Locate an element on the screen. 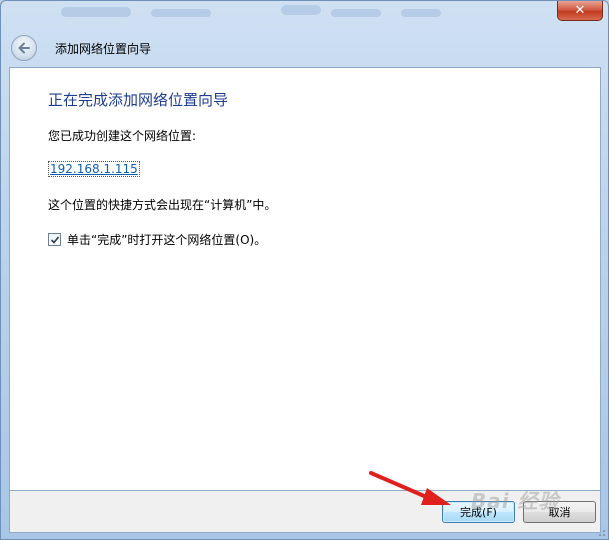 The width and height of the screenshot is (609, 540). page-heading: 正在完成添加网络位置向导 is located at coordinates (138, 100).